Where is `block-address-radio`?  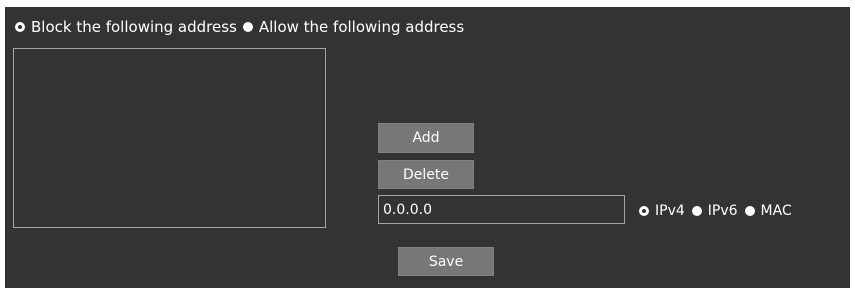
block-address-radio is located at coordinates (20, 27).